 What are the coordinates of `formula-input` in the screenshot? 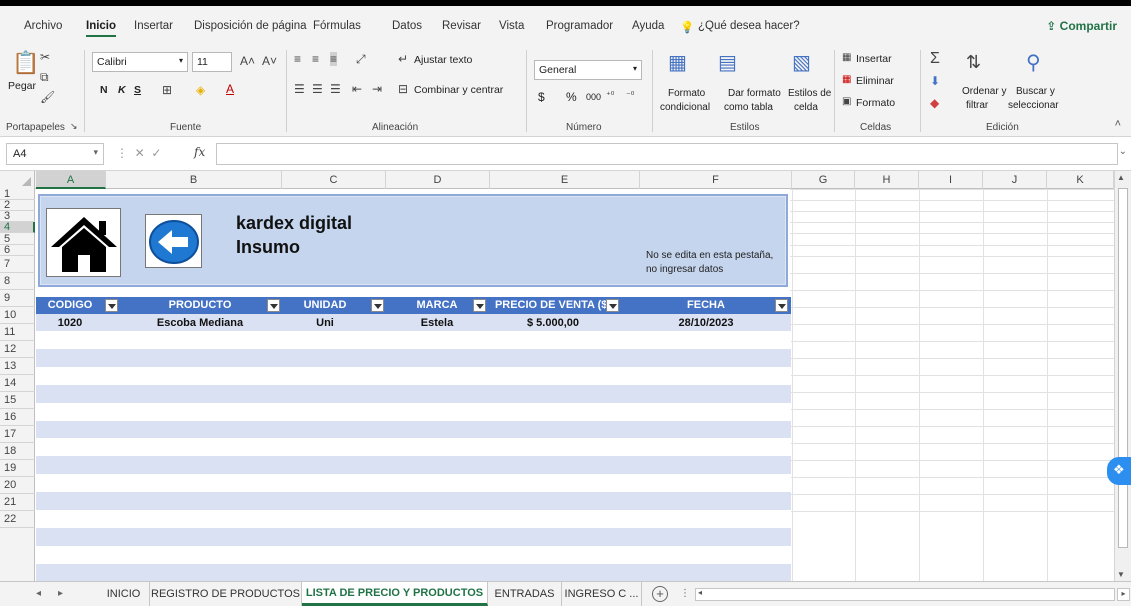 It's located at (667, 154).